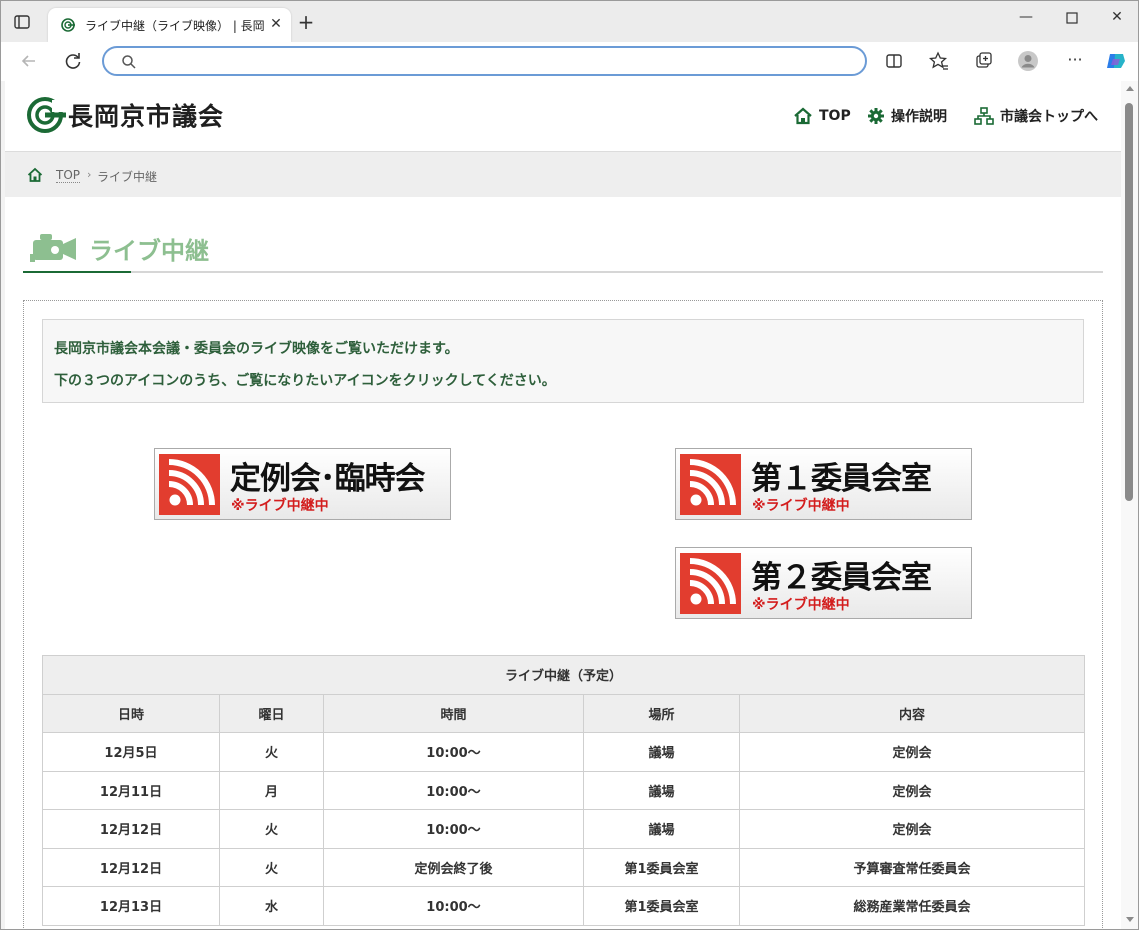  What do you see at coordinates (271, 713) in the screenshot?
I see `column-header: 曜日` at bounding box center [271, 713].